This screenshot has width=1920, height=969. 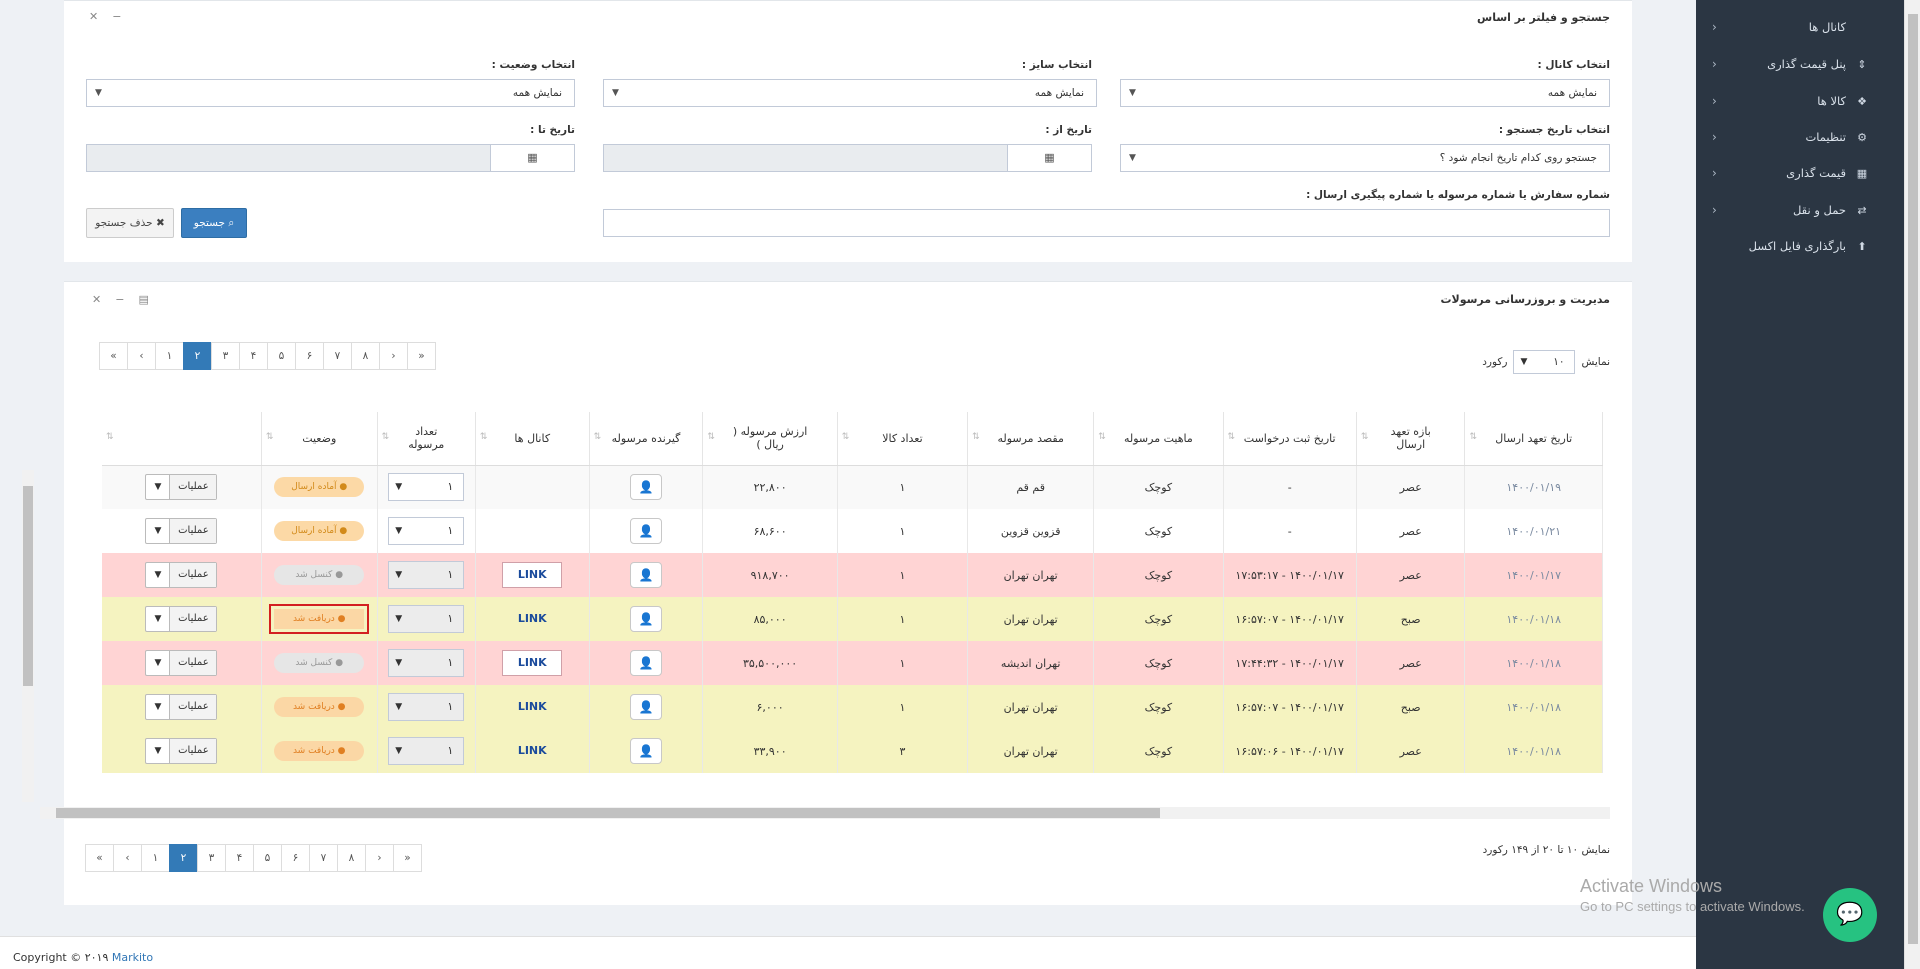 What do you see at coordinates (532, 439) in the screenshot?
I see `column-header: کانال ها ⇅` at bounding box center [532, 439].